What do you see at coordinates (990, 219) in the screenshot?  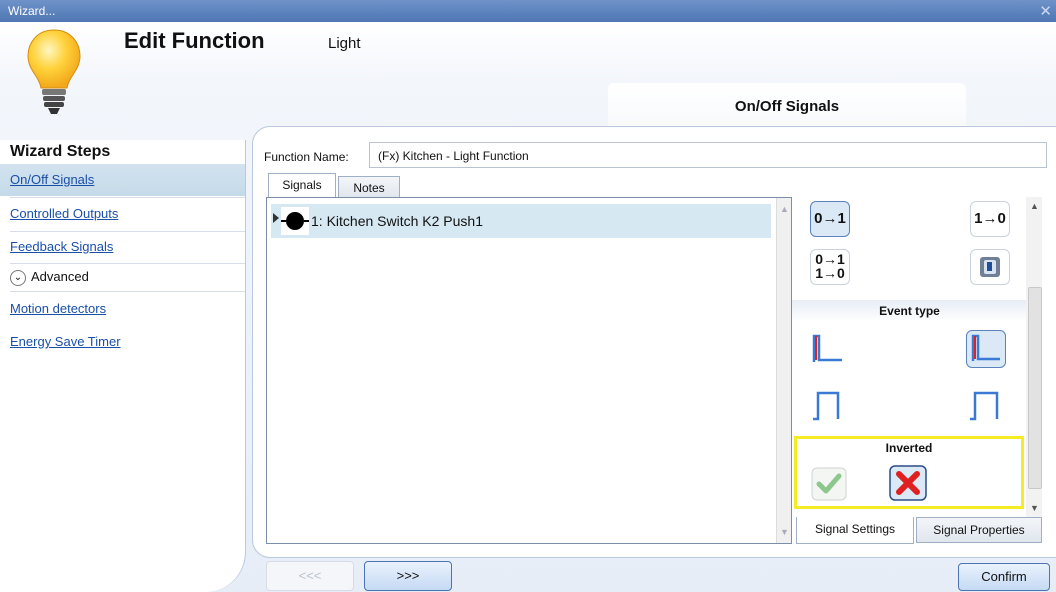 I see `falling-edge-button: 1→0` at bounding box center [990, 219].